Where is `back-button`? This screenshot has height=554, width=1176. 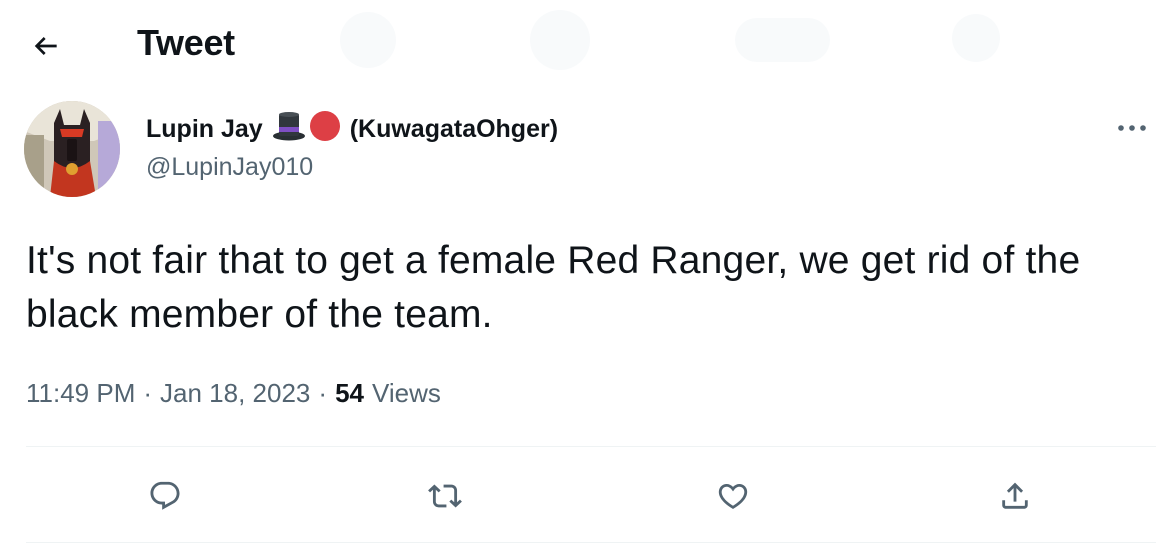 back-button is located at coordinates (46, 46).